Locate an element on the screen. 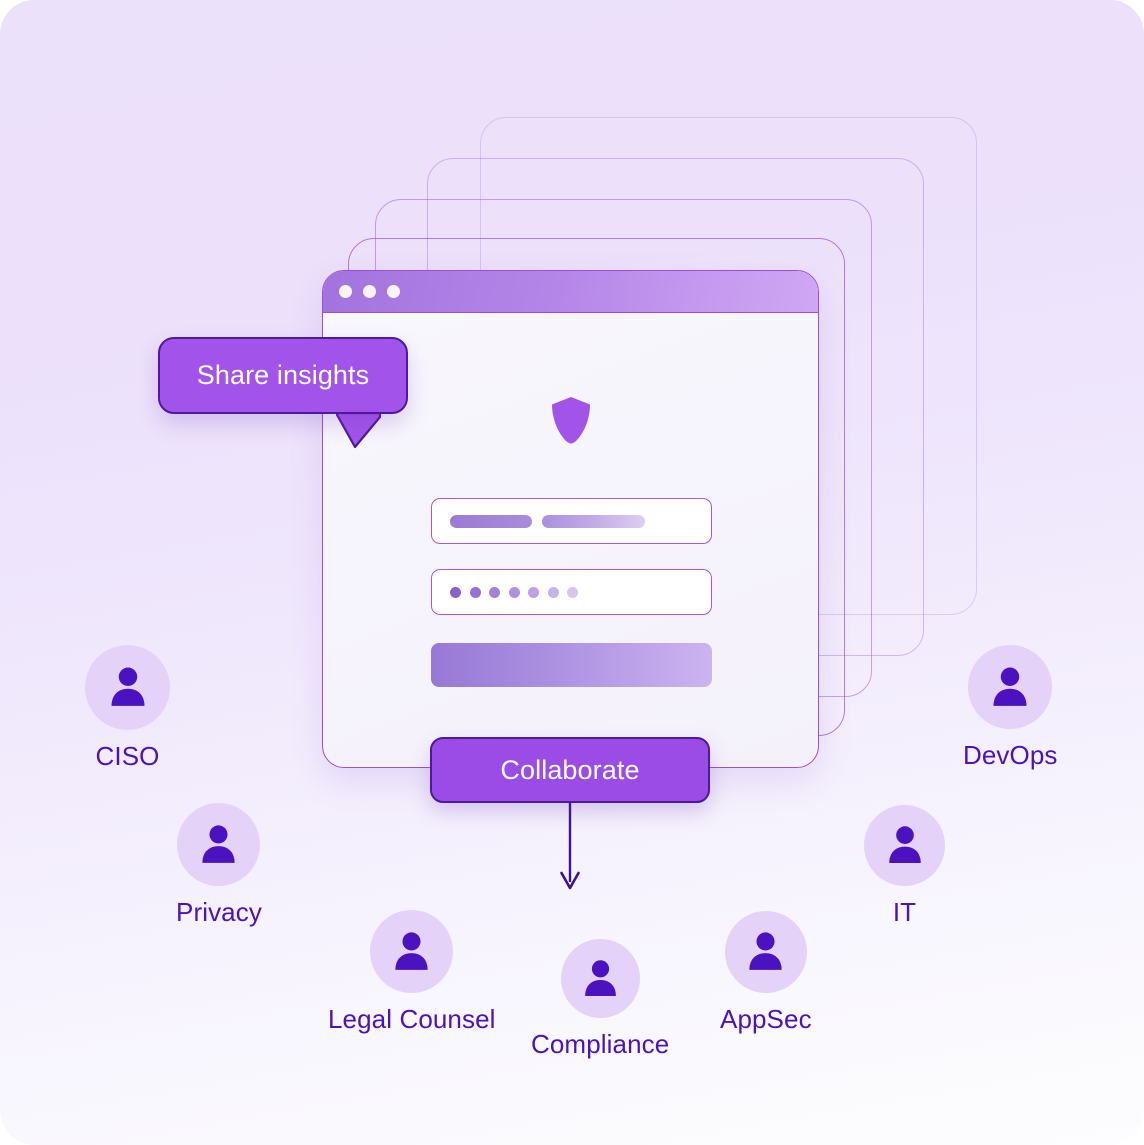 This screenshot has width=1144, height=1145. persona-label: CISO is located at coordinates (127, 756).